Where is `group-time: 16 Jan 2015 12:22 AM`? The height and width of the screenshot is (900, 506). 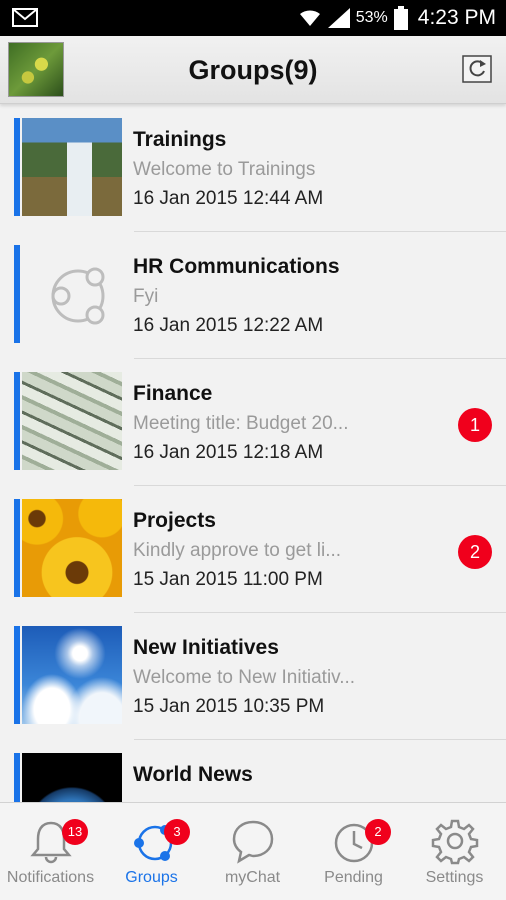
group-time: 16 Jan 2015 12:22 AM is located at coordinates (228, 325).